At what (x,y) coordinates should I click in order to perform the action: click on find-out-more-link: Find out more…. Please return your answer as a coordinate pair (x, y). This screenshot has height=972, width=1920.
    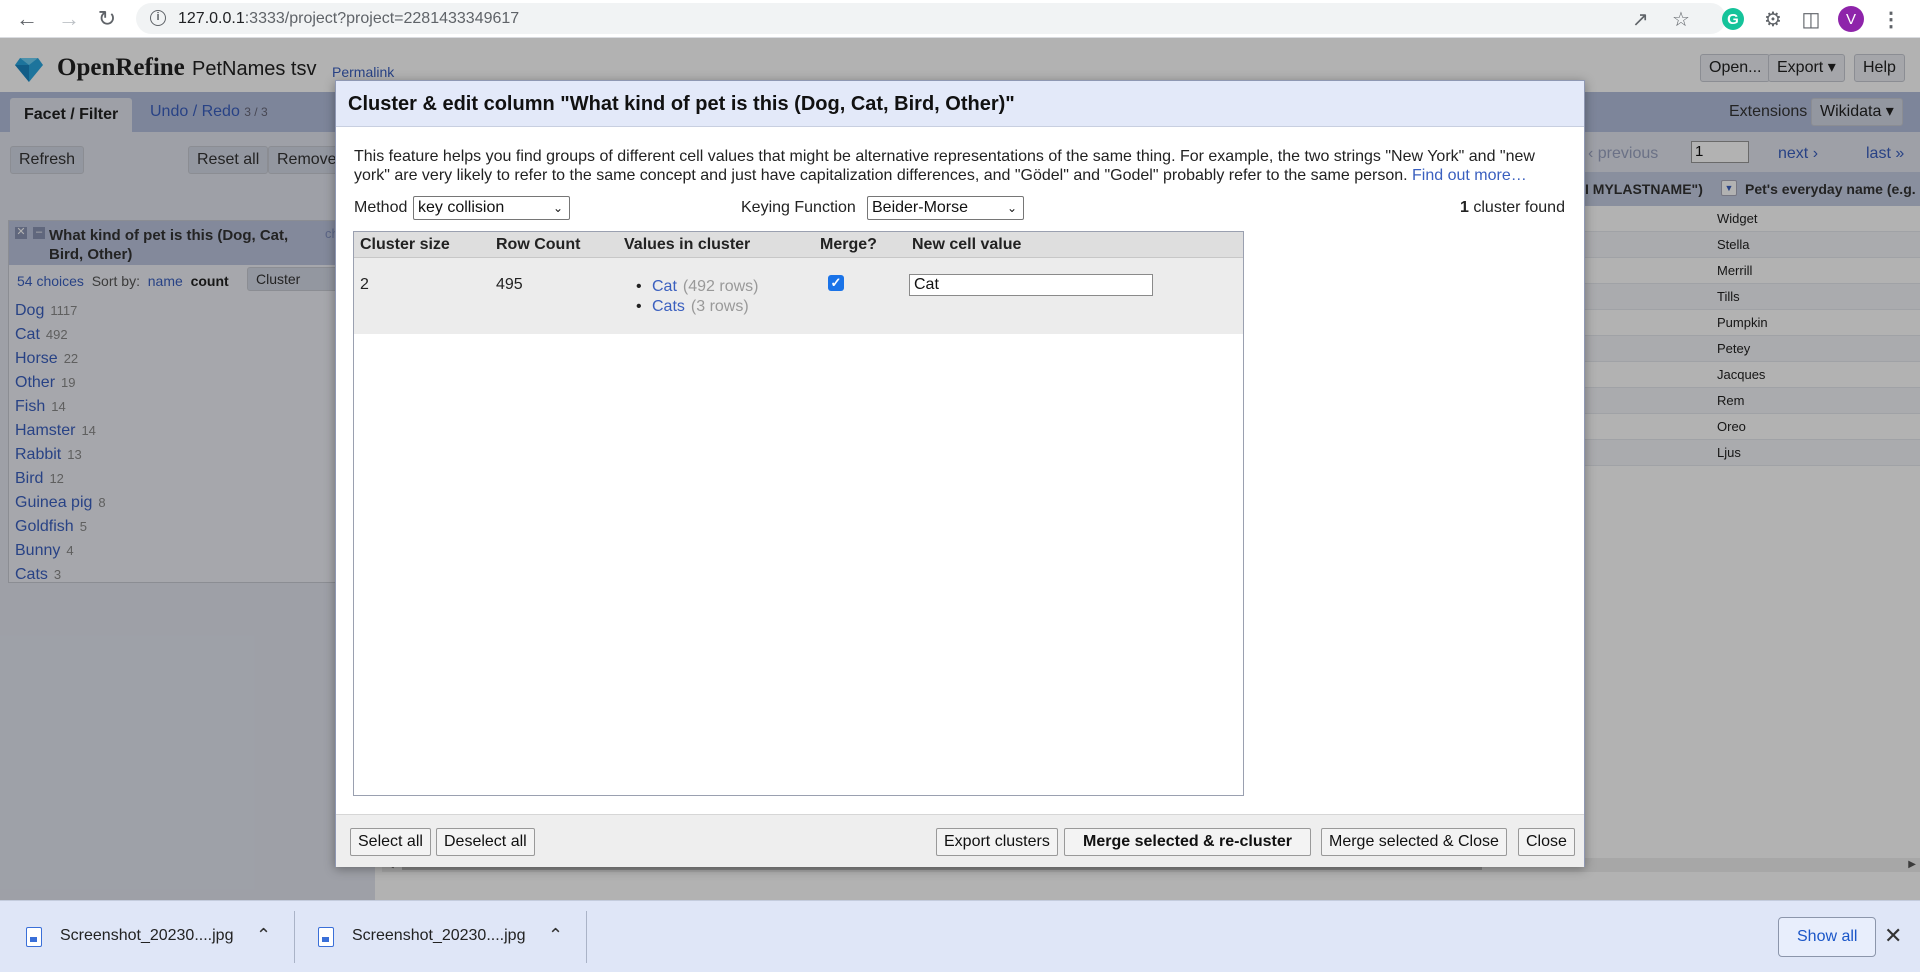
    Looking at the image, I should click on (1469, 175).